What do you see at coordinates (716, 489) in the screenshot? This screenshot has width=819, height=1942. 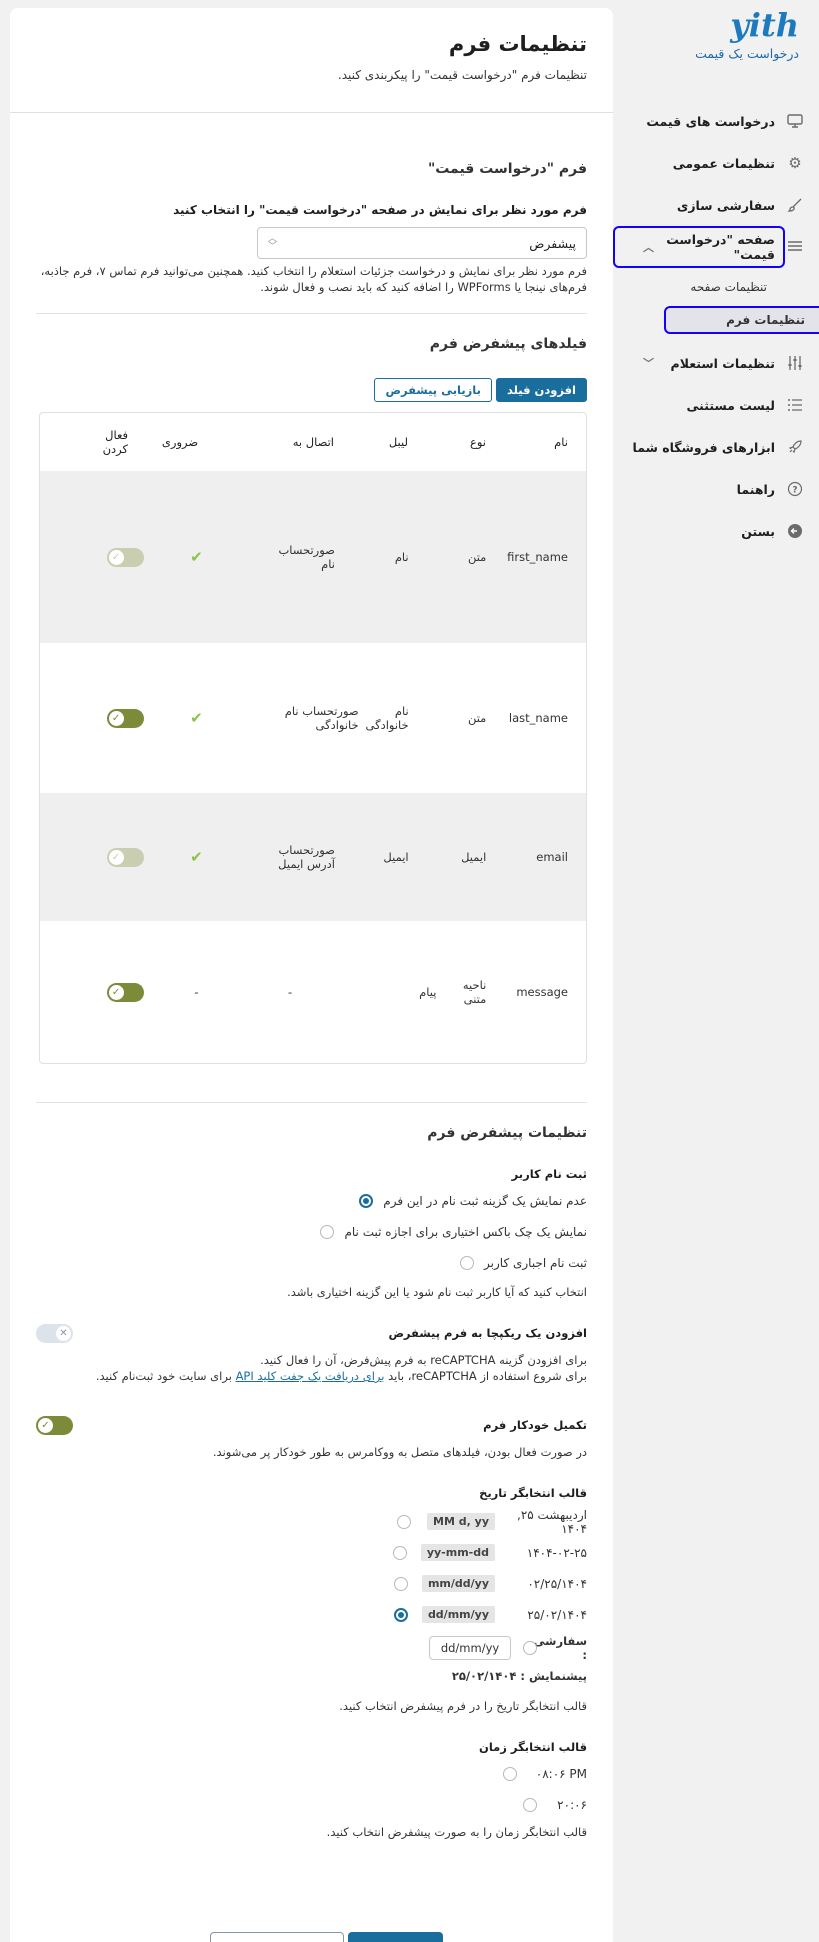 I see `sidebar-item-help: ? راهنما` at bounding box center [716, 489].